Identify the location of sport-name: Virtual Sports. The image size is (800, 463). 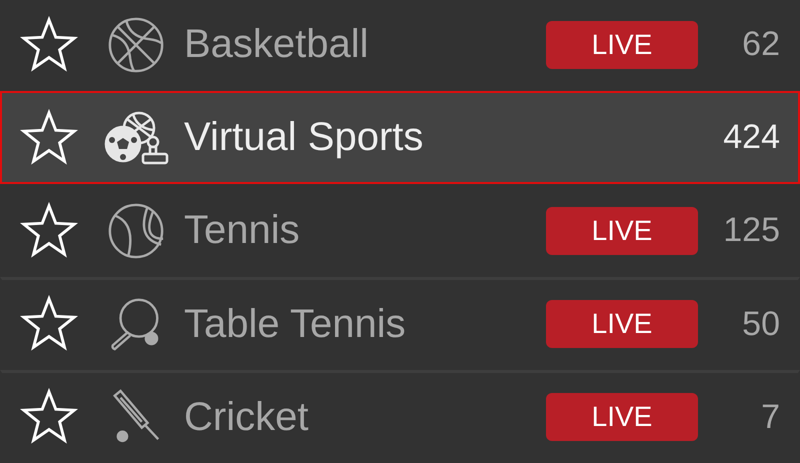
(304, 137).